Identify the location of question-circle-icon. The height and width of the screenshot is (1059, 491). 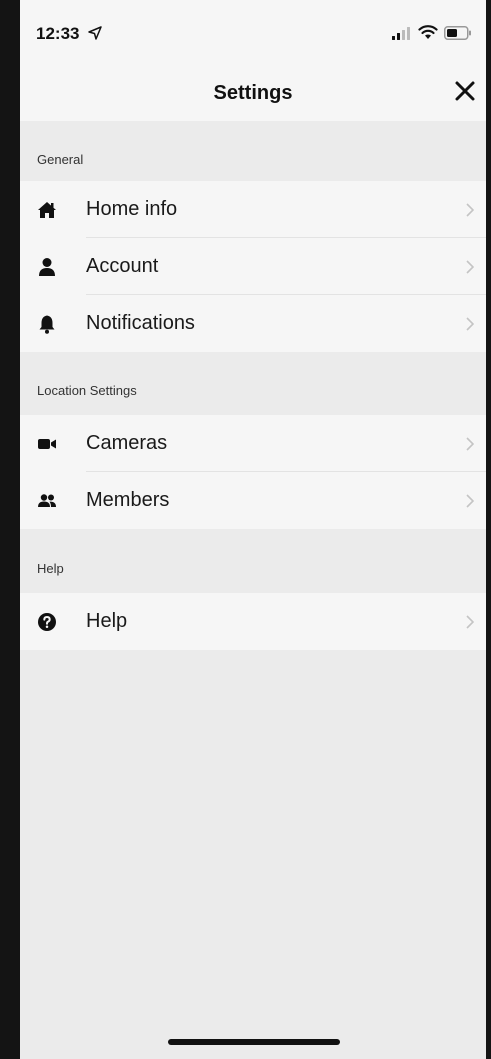
(47, 622).